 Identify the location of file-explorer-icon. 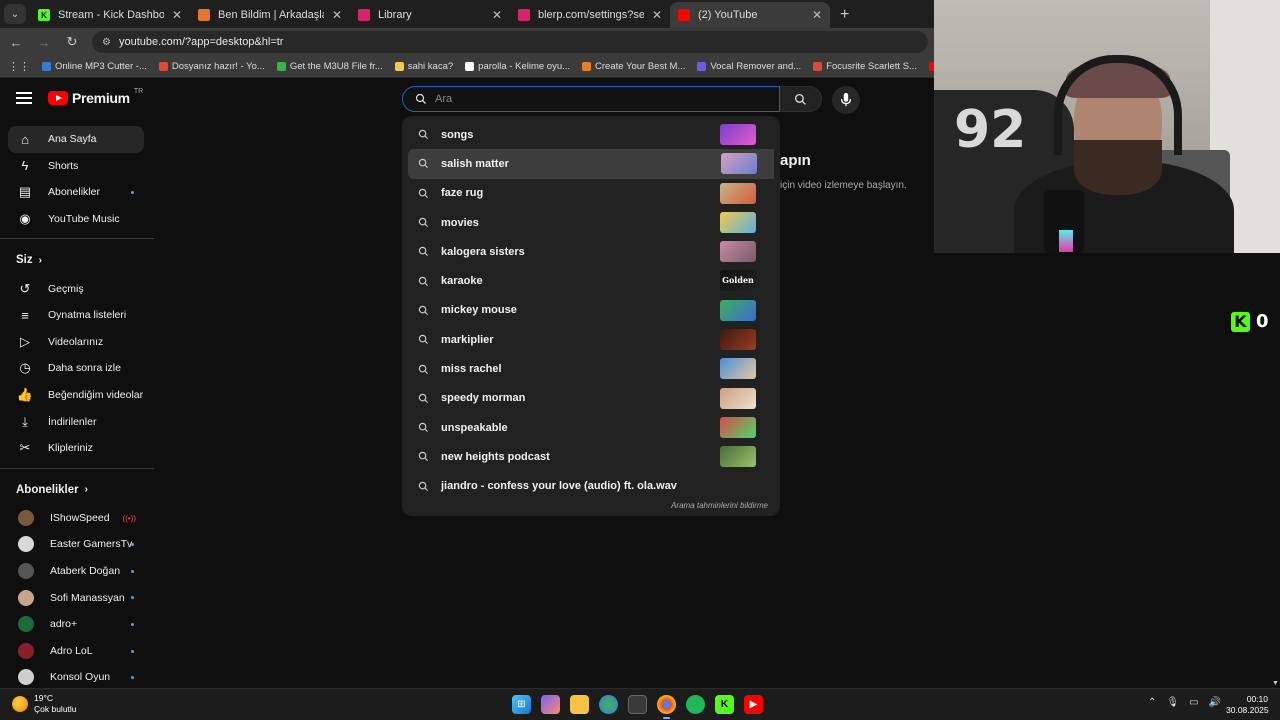
(579, 704).